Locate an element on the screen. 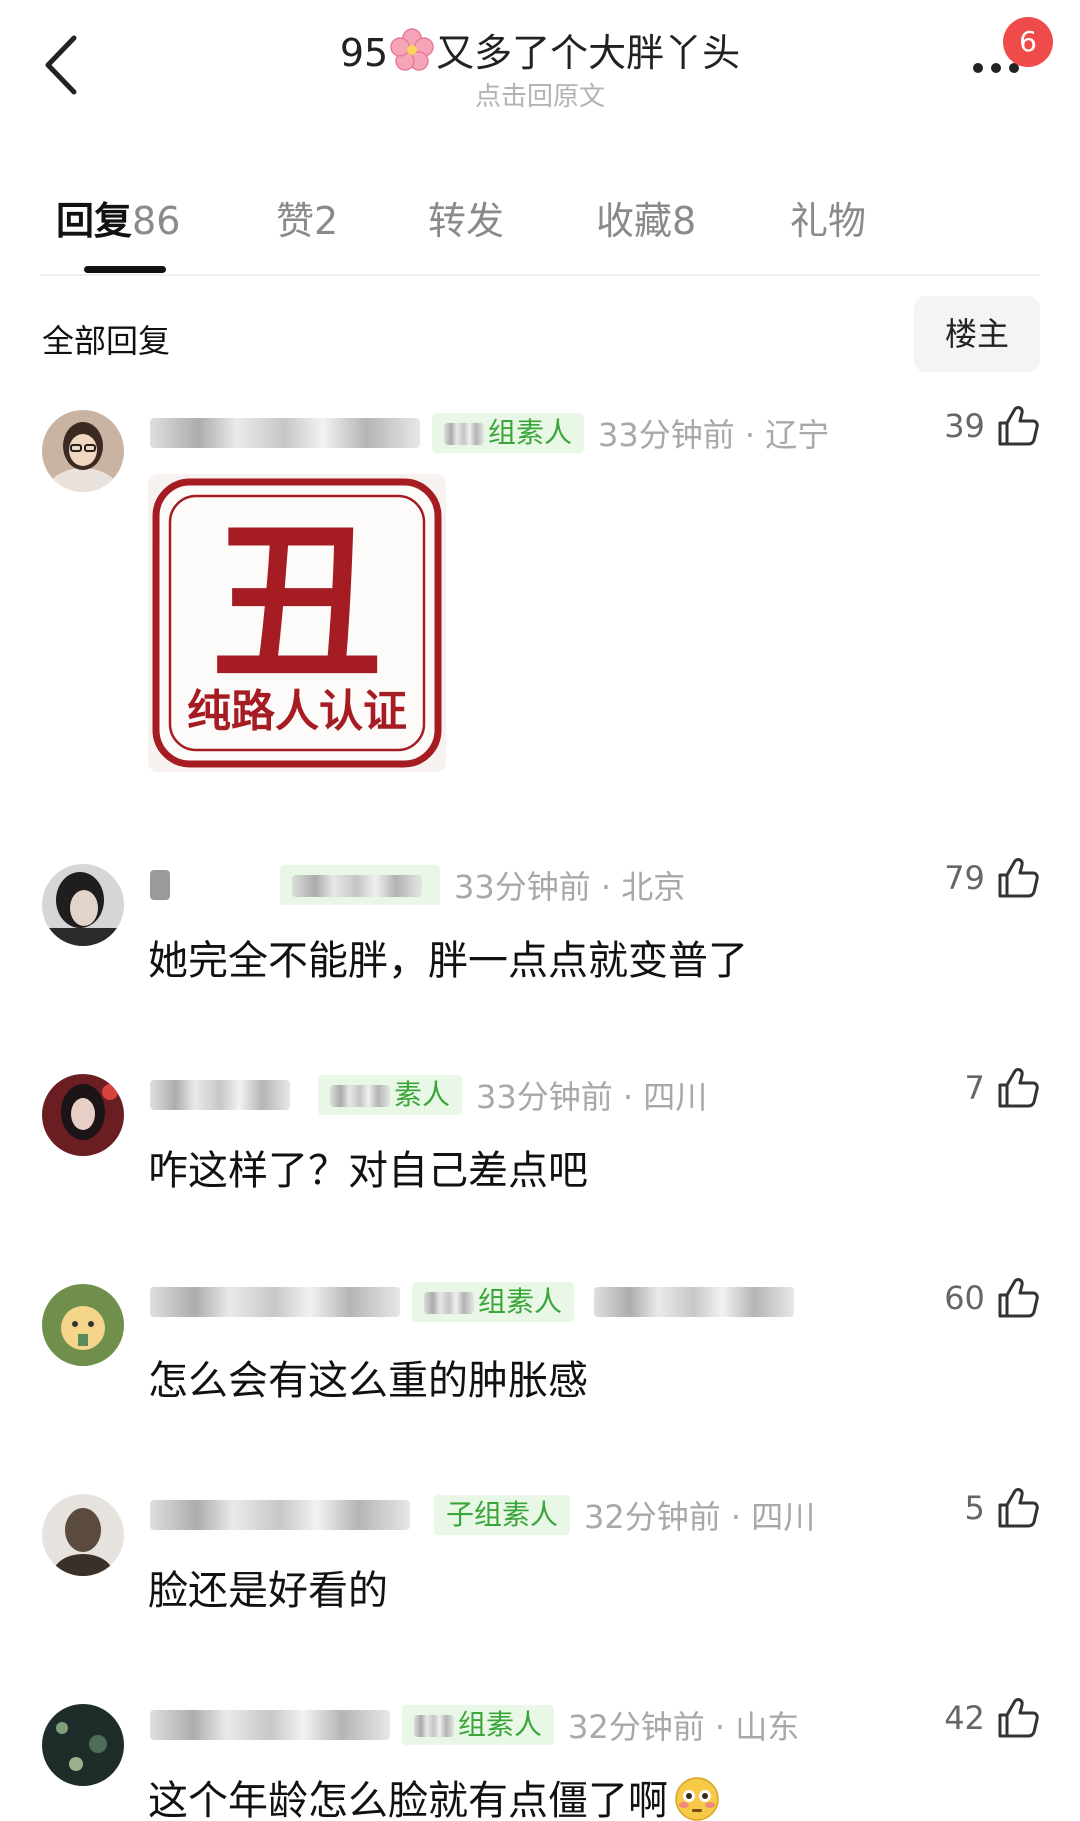 This screenshot has height=1821, width=1080. comment-item: 组素人 60 怎么会有这么重的肿胀感 is located at coordinates (540, 1341).